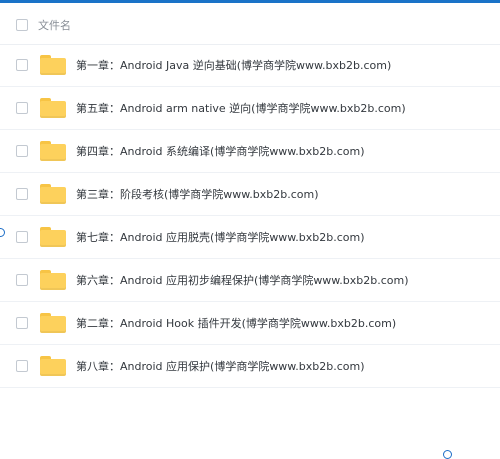 The height and width of the screenshot is (459, 500). Describe the element at coordinates (54, 25) in the screenshot. I see `filename-column-header: 文件名` at that location.